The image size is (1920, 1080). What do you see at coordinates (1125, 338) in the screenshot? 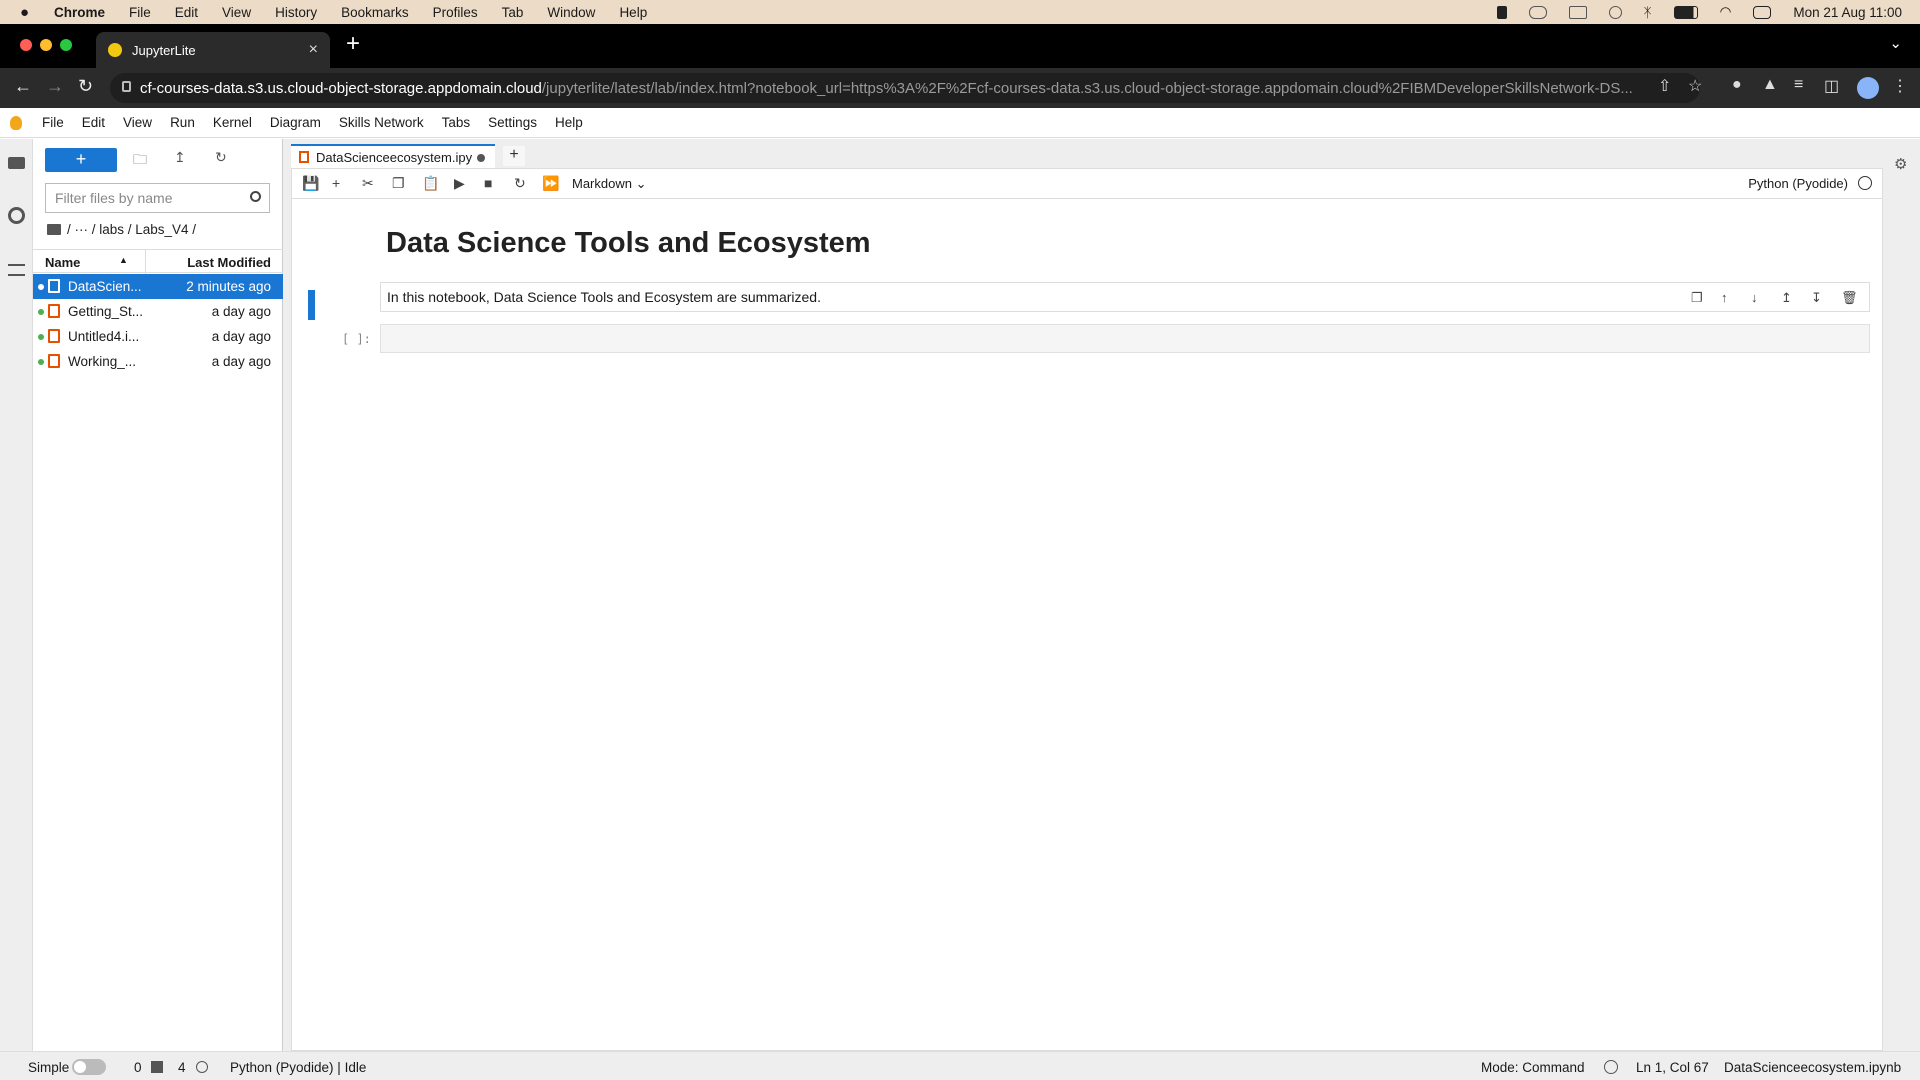
I see `code-cell-input` at bounding box center [1125, 338].